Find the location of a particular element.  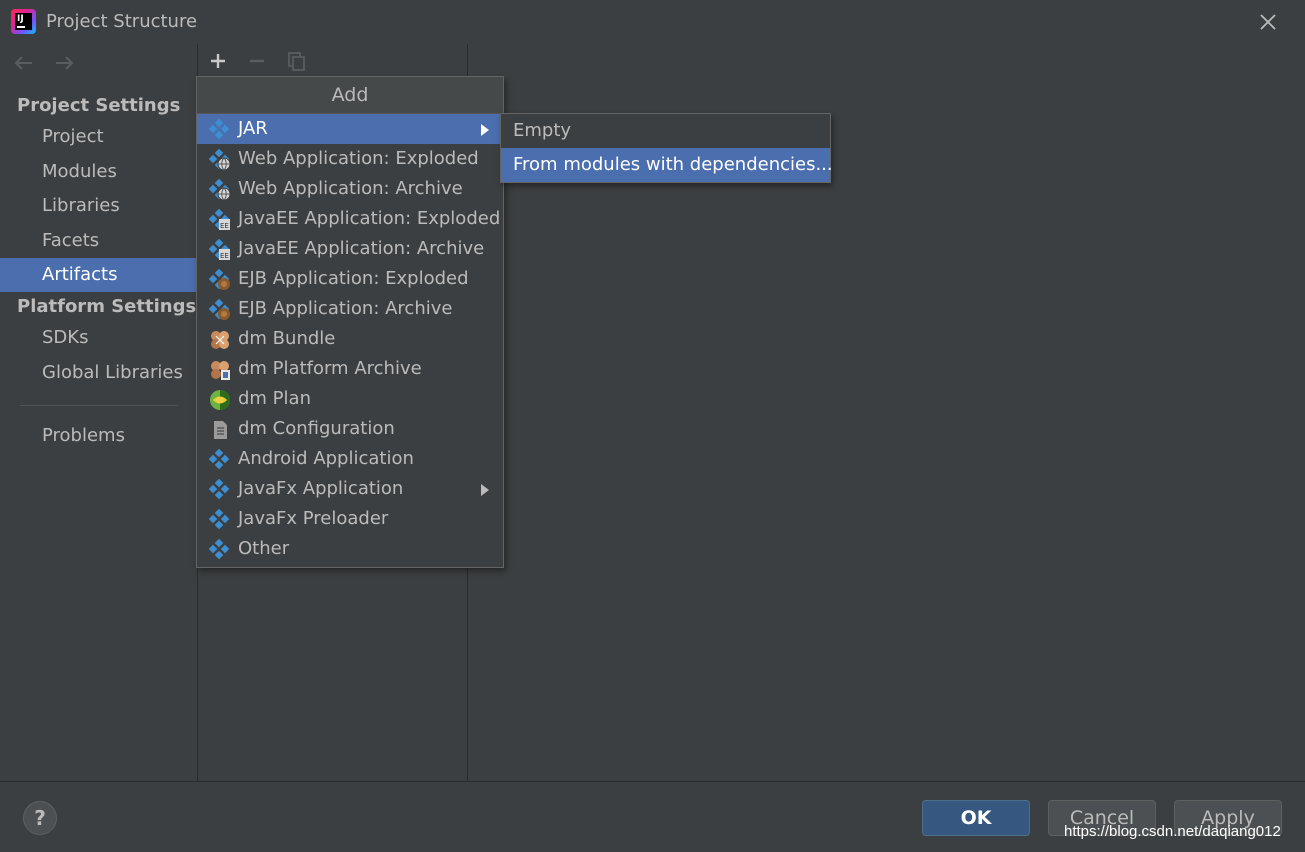

add-menu-title: Add is located at coordinates (350, 95).